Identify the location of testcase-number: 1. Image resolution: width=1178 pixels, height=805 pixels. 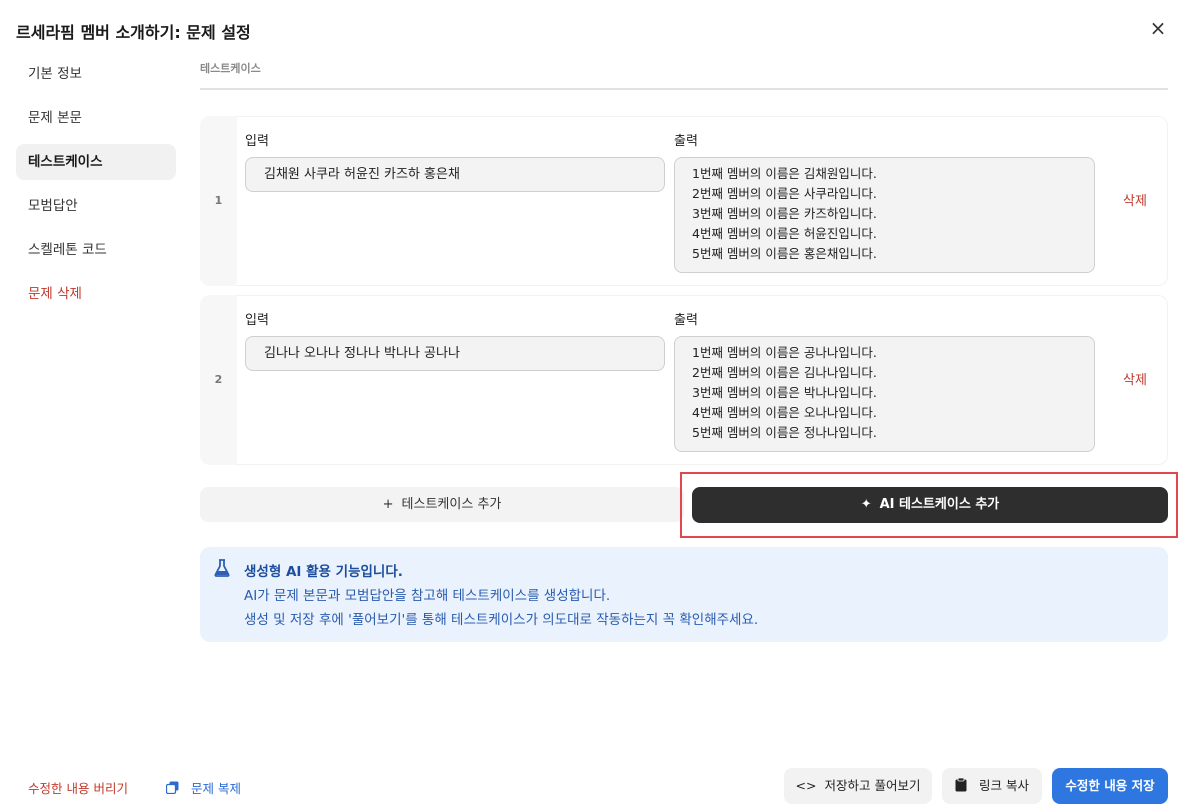
(218, 200).